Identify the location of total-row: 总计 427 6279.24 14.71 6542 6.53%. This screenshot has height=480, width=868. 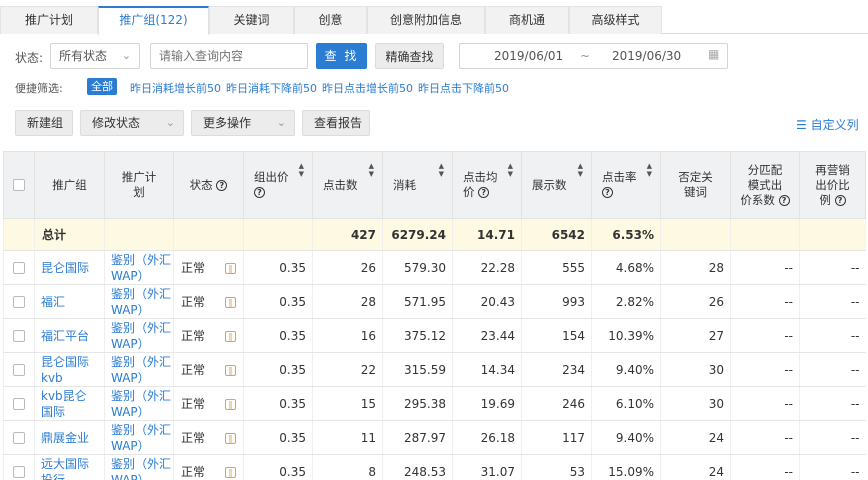
(434, 234).